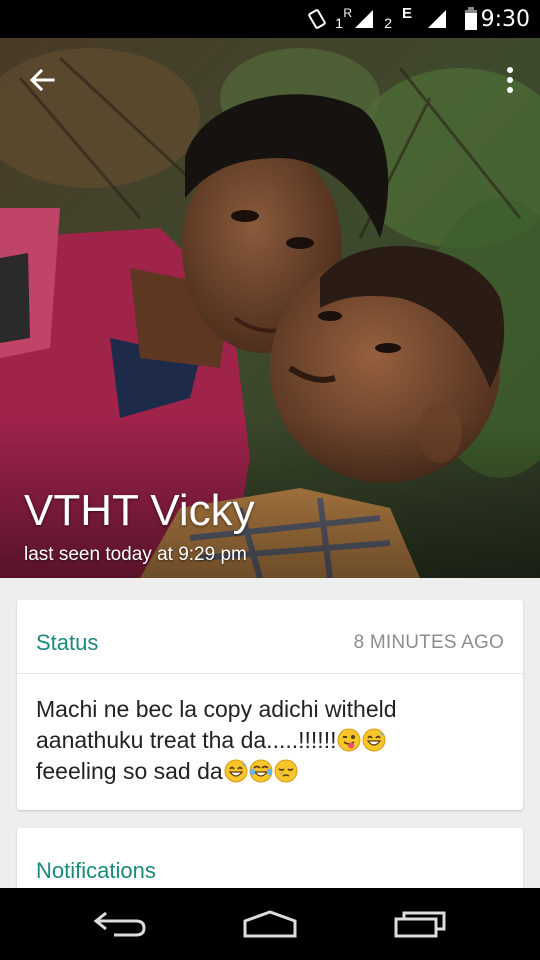 The image size is (540, 960). What do you see at coordinates (270, 637) in the screenshot?
I see `status-card-header: Status 8 MINUTES AGO` at bounding box center [270, 637].